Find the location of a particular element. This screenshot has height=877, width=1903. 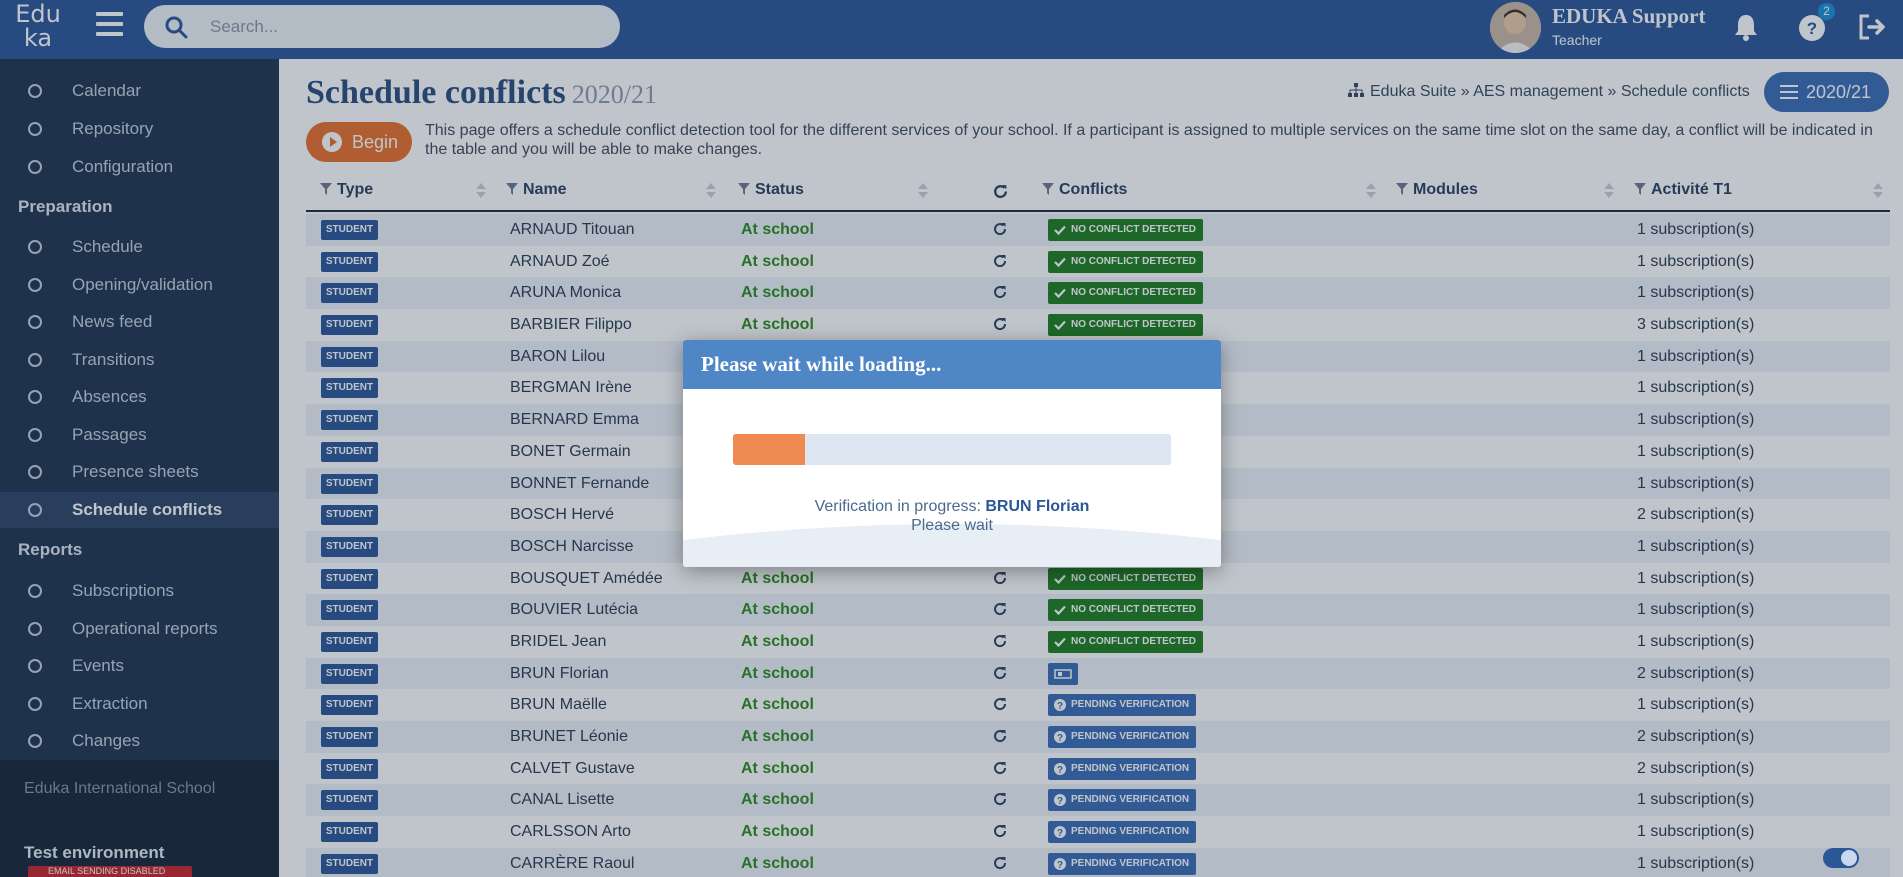

verification-name: BRUN Florian is located at coordinates (1037, 506).